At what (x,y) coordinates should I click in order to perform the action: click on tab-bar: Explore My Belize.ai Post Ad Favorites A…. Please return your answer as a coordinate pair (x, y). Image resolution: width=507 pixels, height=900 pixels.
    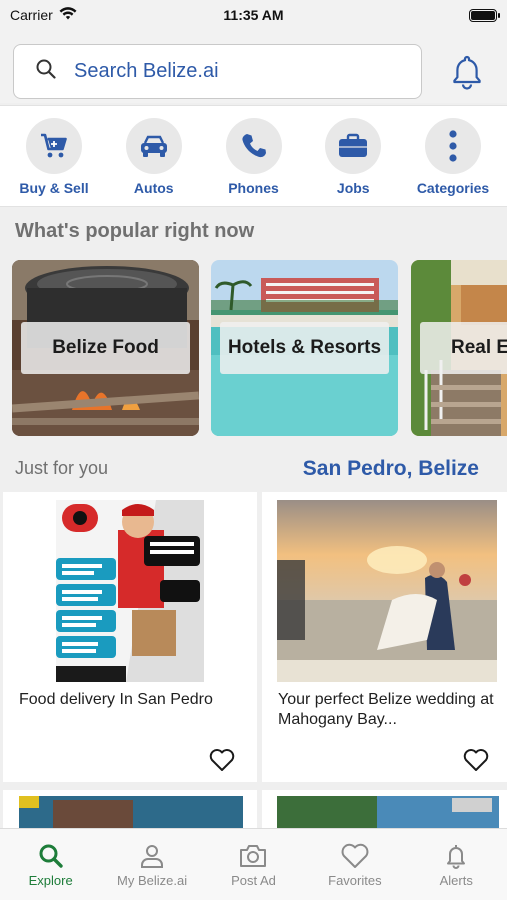
    Looking at the image, I should click on (253, 864).